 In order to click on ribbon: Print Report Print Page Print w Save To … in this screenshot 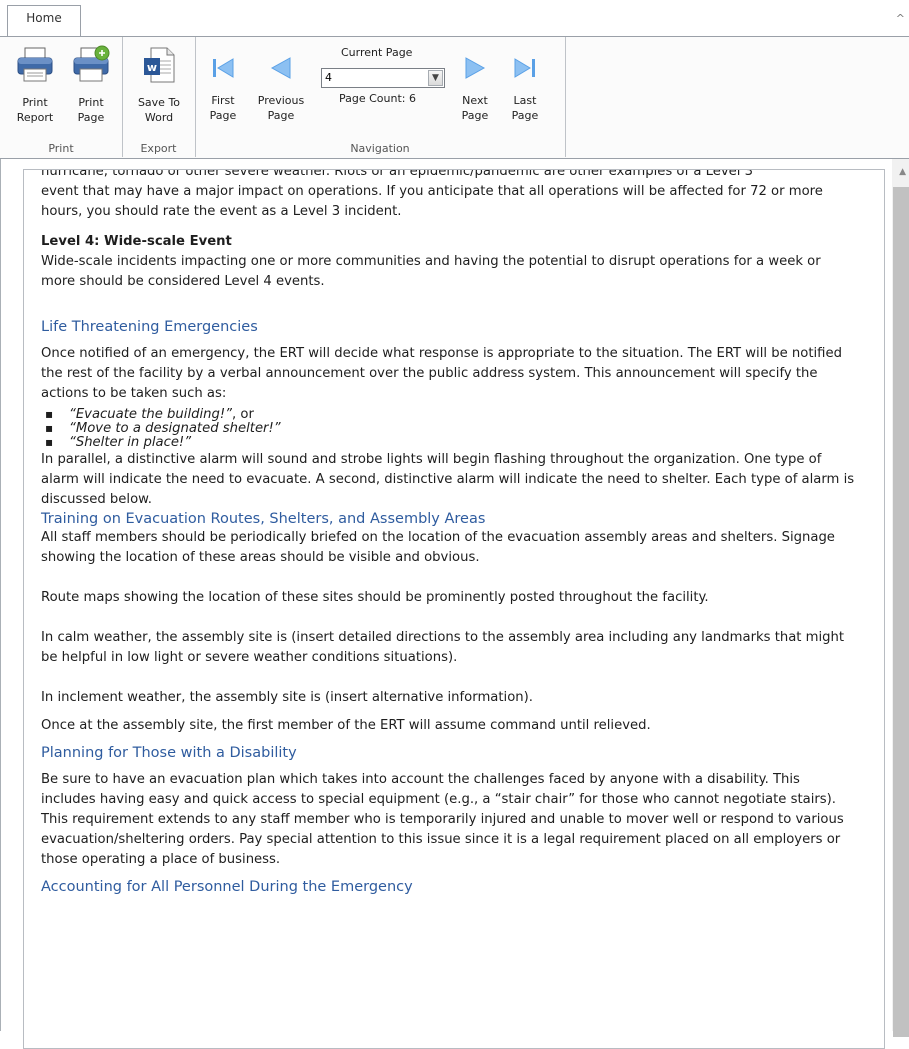, I will do `click(454, 97)`.